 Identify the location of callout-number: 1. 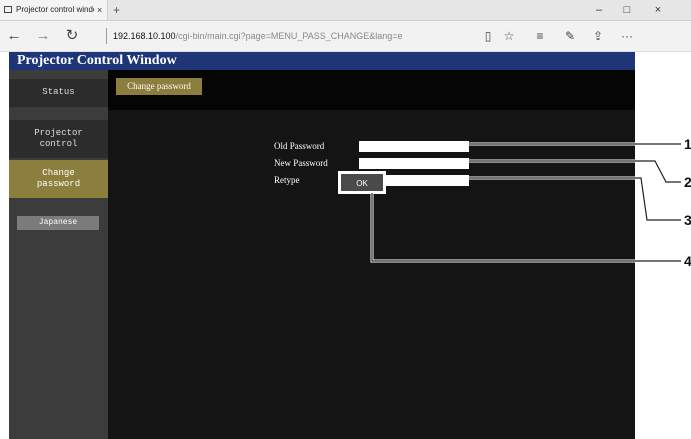
(687, 144).